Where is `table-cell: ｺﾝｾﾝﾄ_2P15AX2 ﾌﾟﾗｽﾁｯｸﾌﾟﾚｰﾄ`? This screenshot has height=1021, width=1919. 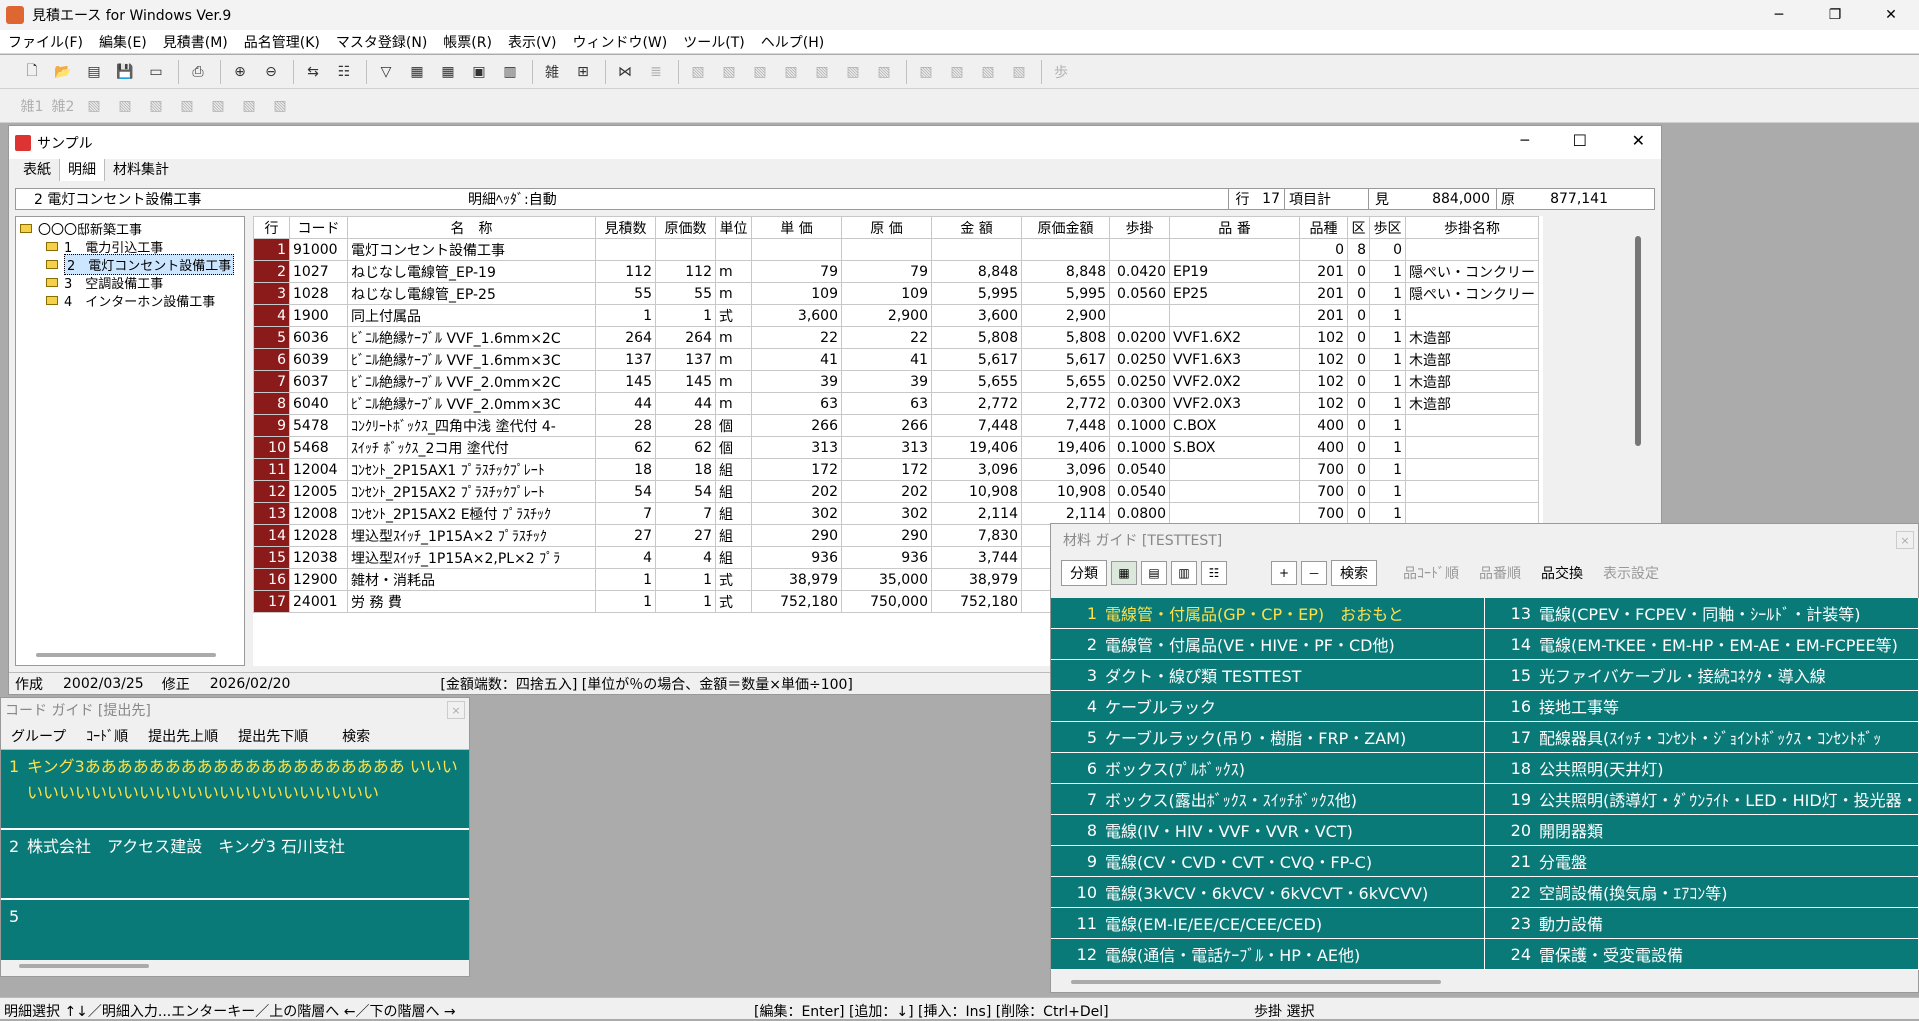
table-cell: ｺﾝｾﾝﾄ_2P15AX2 ﾌﾟﾗｽﾁｯｸﾌﾟﾚｰﾄ is located at coordinates (471, 491).